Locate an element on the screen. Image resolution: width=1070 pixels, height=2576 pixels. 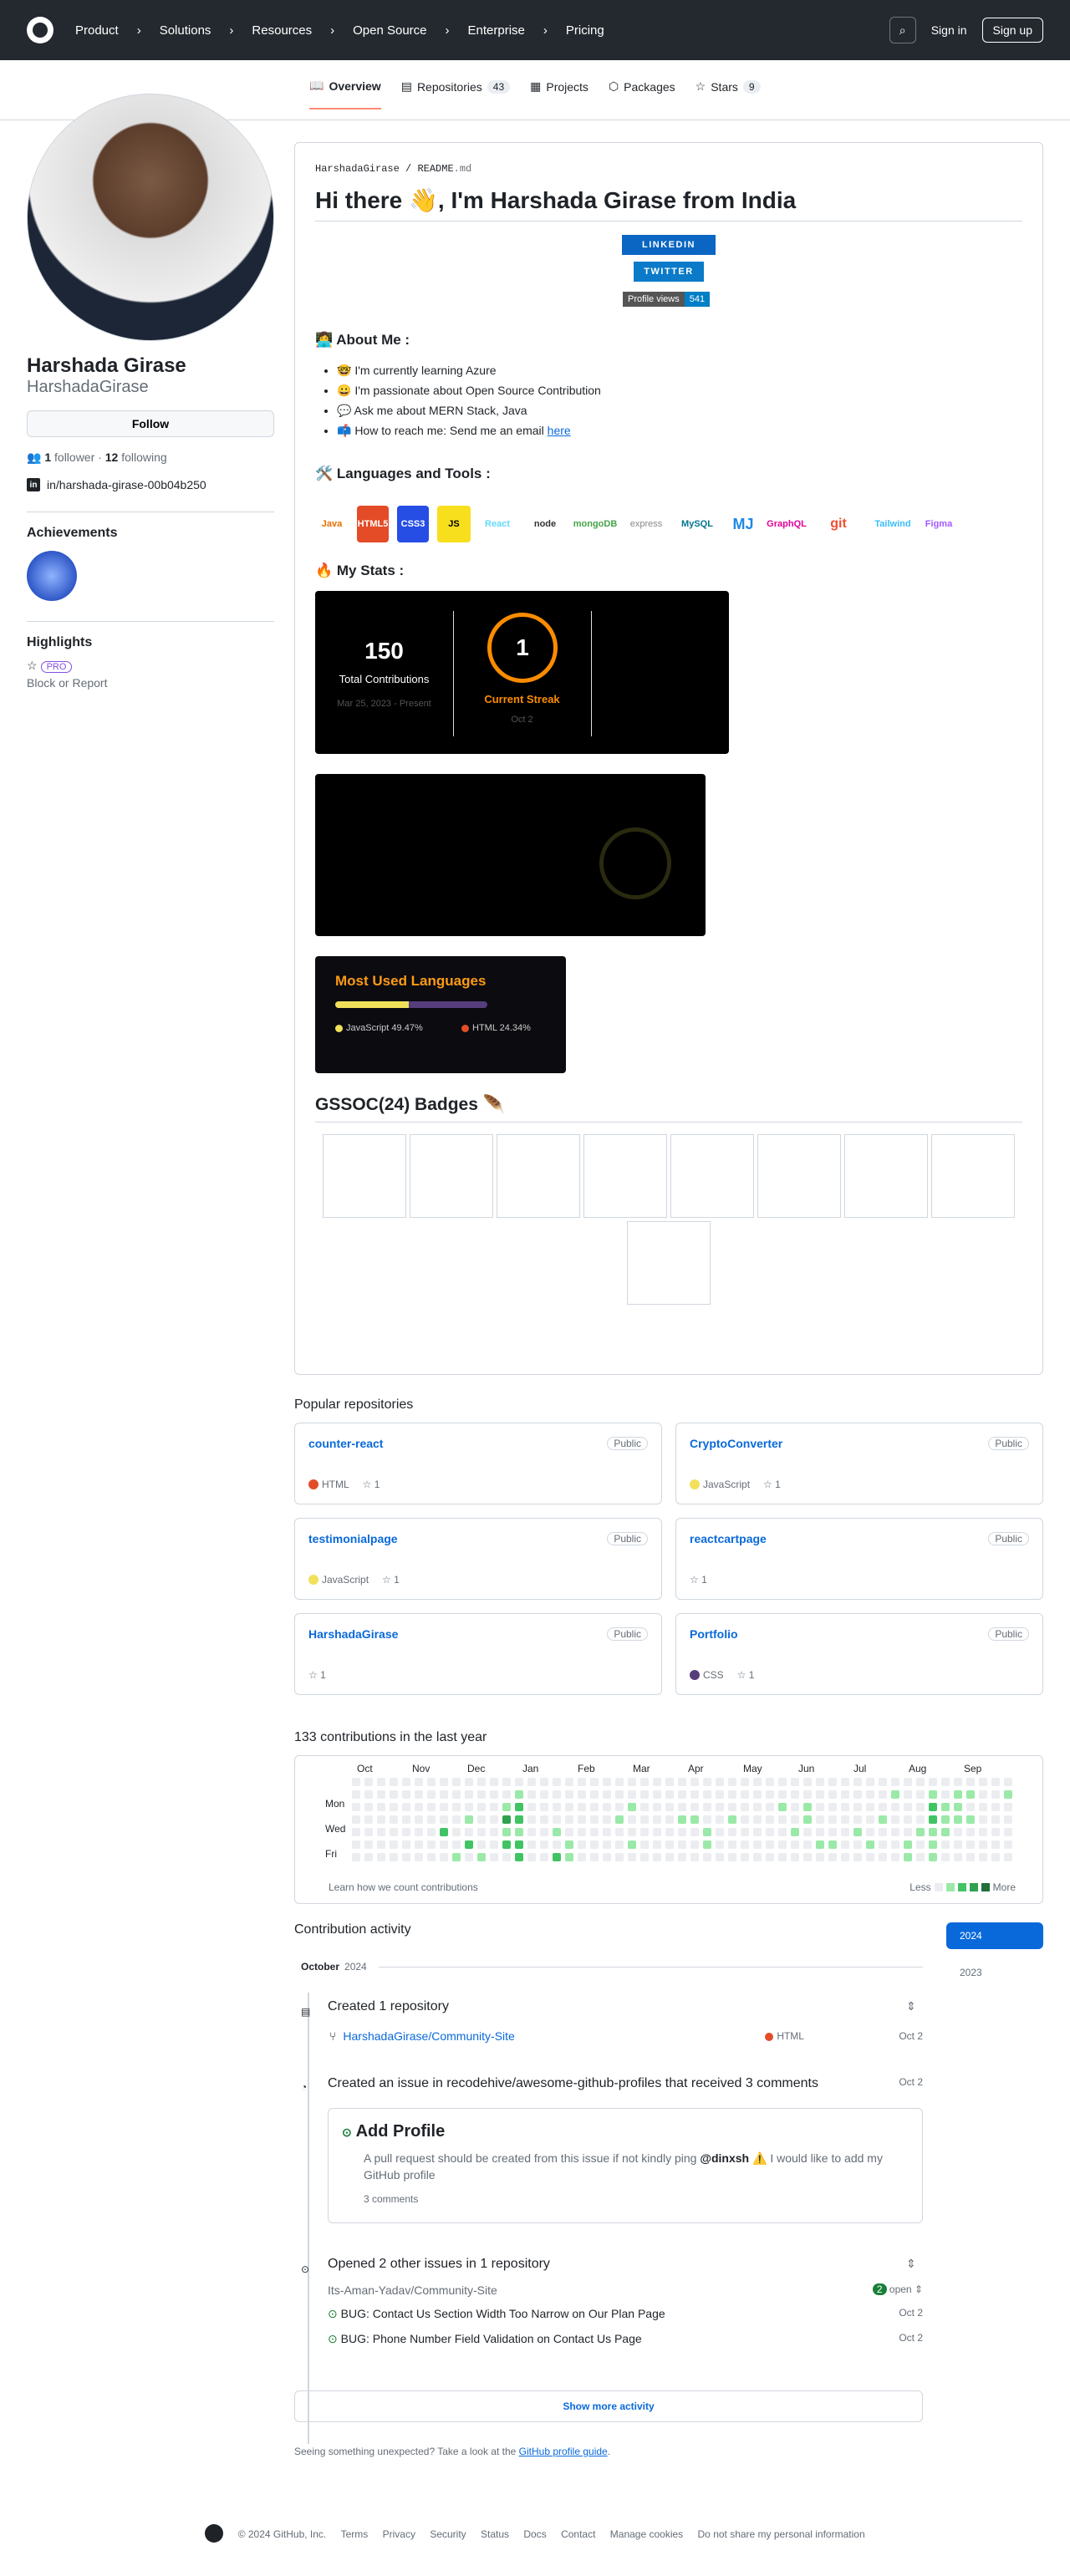
git-icon: git is located at coordinates (838, 524).